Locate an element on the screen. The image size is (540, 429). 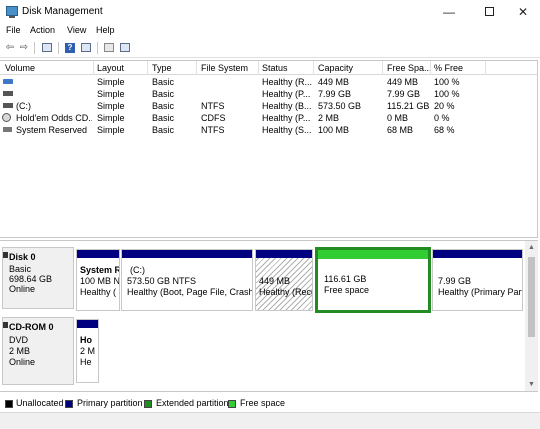
disk-view-scrollbar: ▲ ▼ is located at coordinates (531, 316).